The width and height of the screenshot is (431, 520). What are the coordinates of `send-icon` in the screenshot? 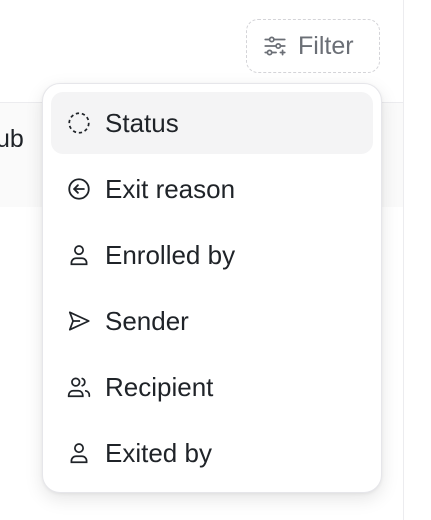 It's located at (79, 321).